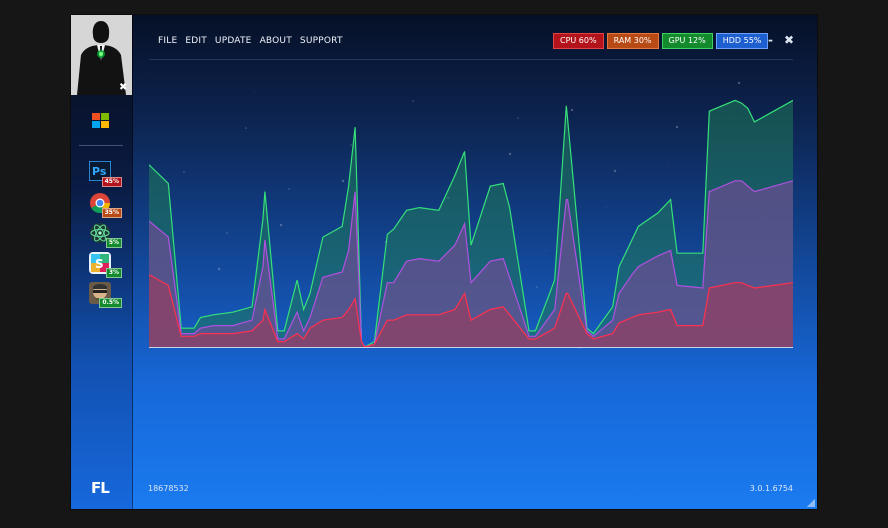 This screenshot has width=888, height=528. Describe the element at coordinates (105, 265) in the screenshot. I see `app-slack: S 3%` at that location.